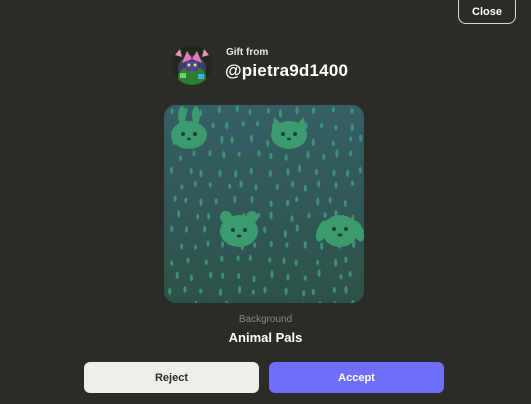 This screenshot has width=531, height=404. What do you see at coordinates (265, 337) in the screenshot?
I see `item-name: Animal Pals` at bounding box center [265, 337].